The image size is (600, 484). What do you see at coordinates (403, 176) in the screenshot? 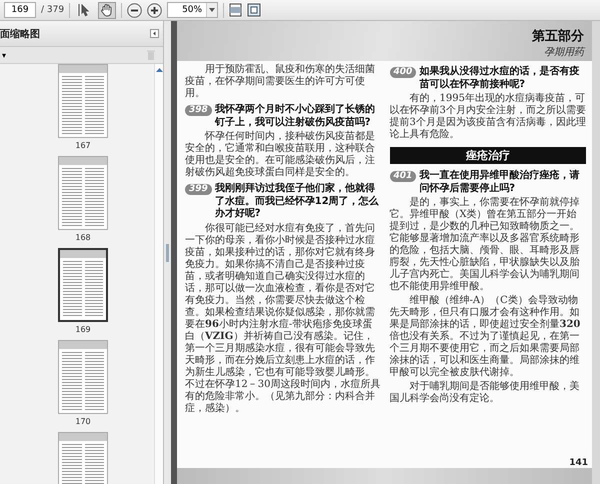
I see `question-number-badge: 401` at bounding box center [403, 176].